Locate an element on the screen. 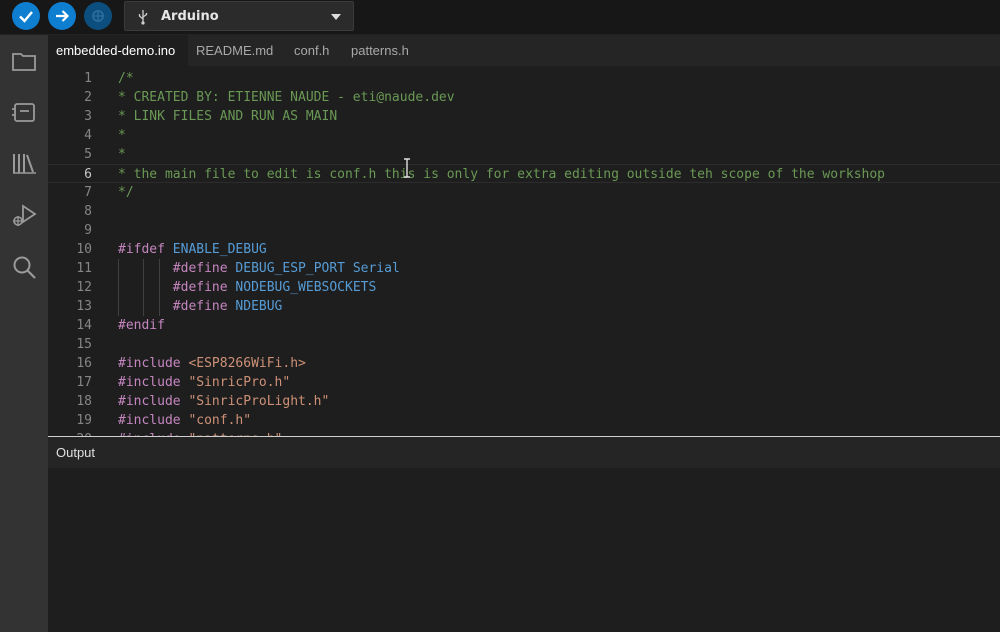 The image size is (1000, 632). code-text: */ is located at coordinates (126, 192).